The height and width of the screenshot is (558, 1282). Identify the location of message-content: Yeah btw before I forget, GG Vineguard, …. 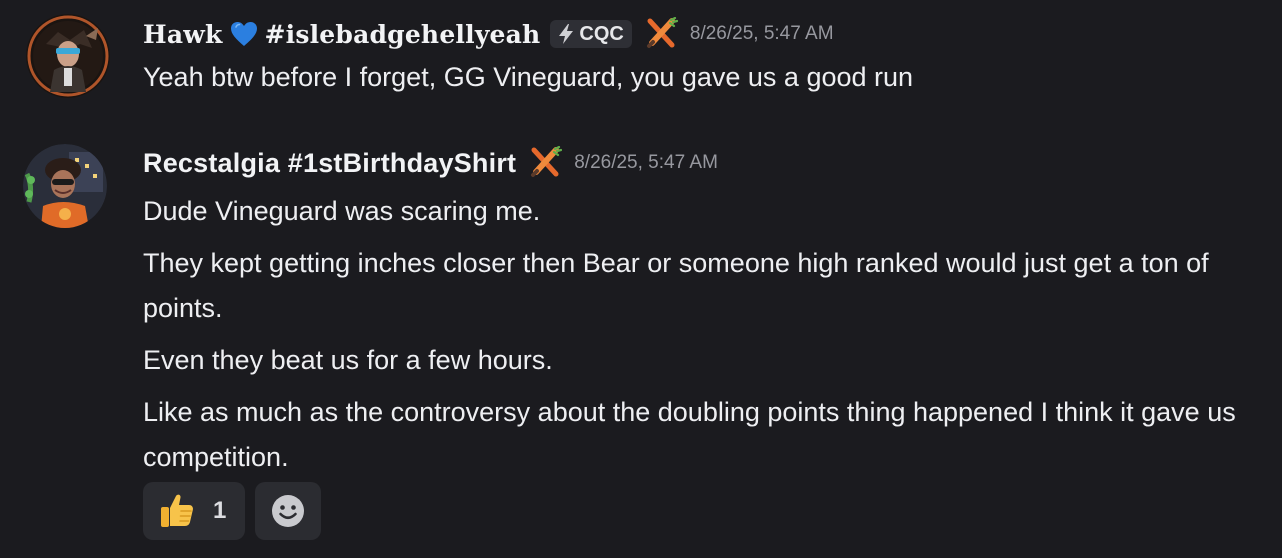
(703, 81).